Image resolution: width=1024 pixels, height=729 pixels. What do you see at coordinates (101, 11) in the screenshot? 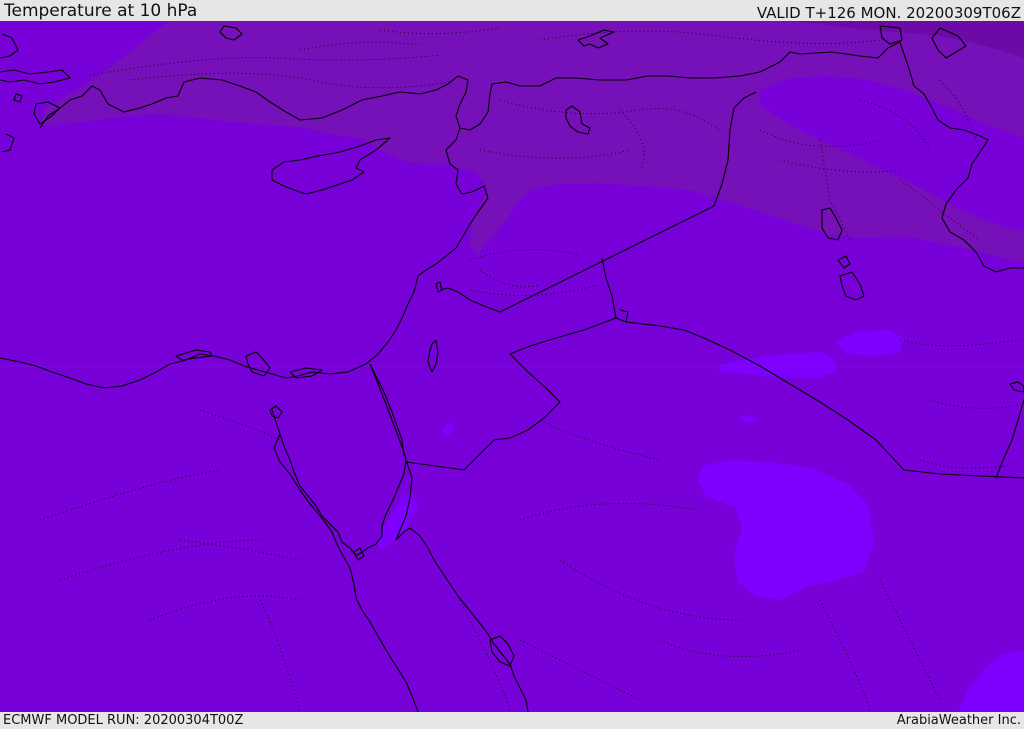
I see `map-title: Temperature at 10 hPa` at bounding box center [101, 11].